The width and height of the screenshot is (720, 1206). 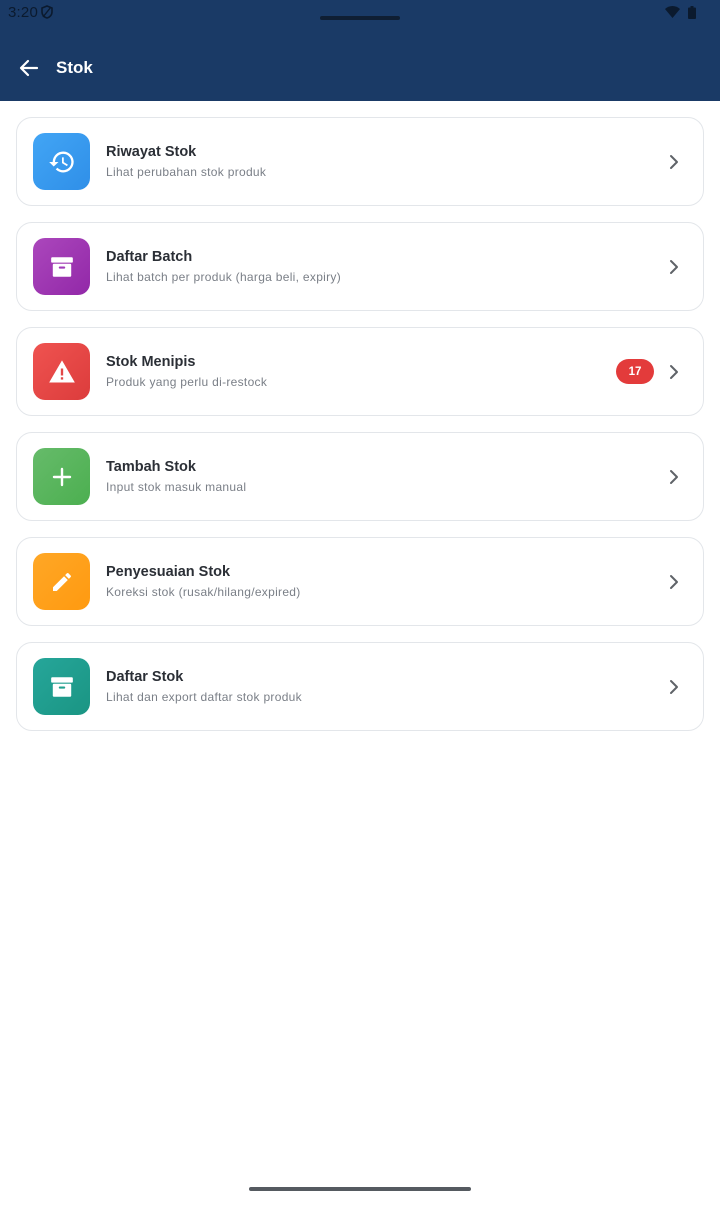 I want to click on shield-status-icon, so click(x=47, y=12).